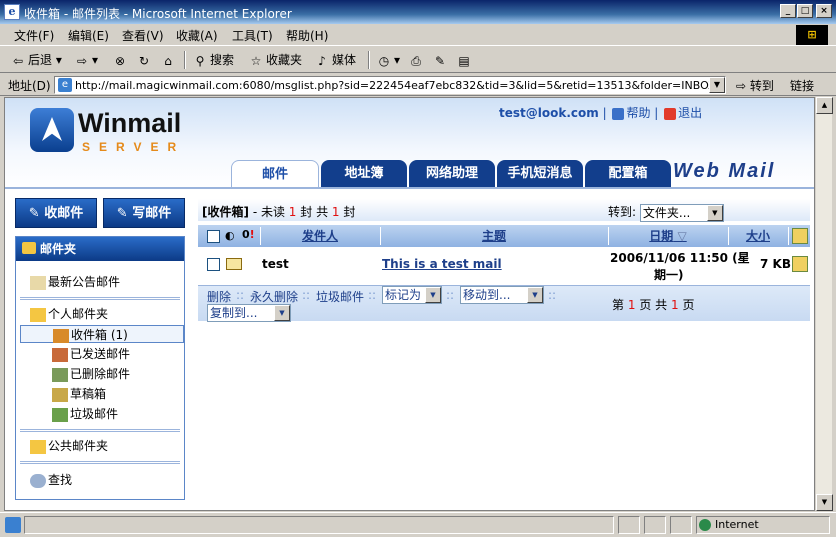 The width and height of the screenshot is (836, 537). I want to click on edit-icon: ✎, so click(440, 60).